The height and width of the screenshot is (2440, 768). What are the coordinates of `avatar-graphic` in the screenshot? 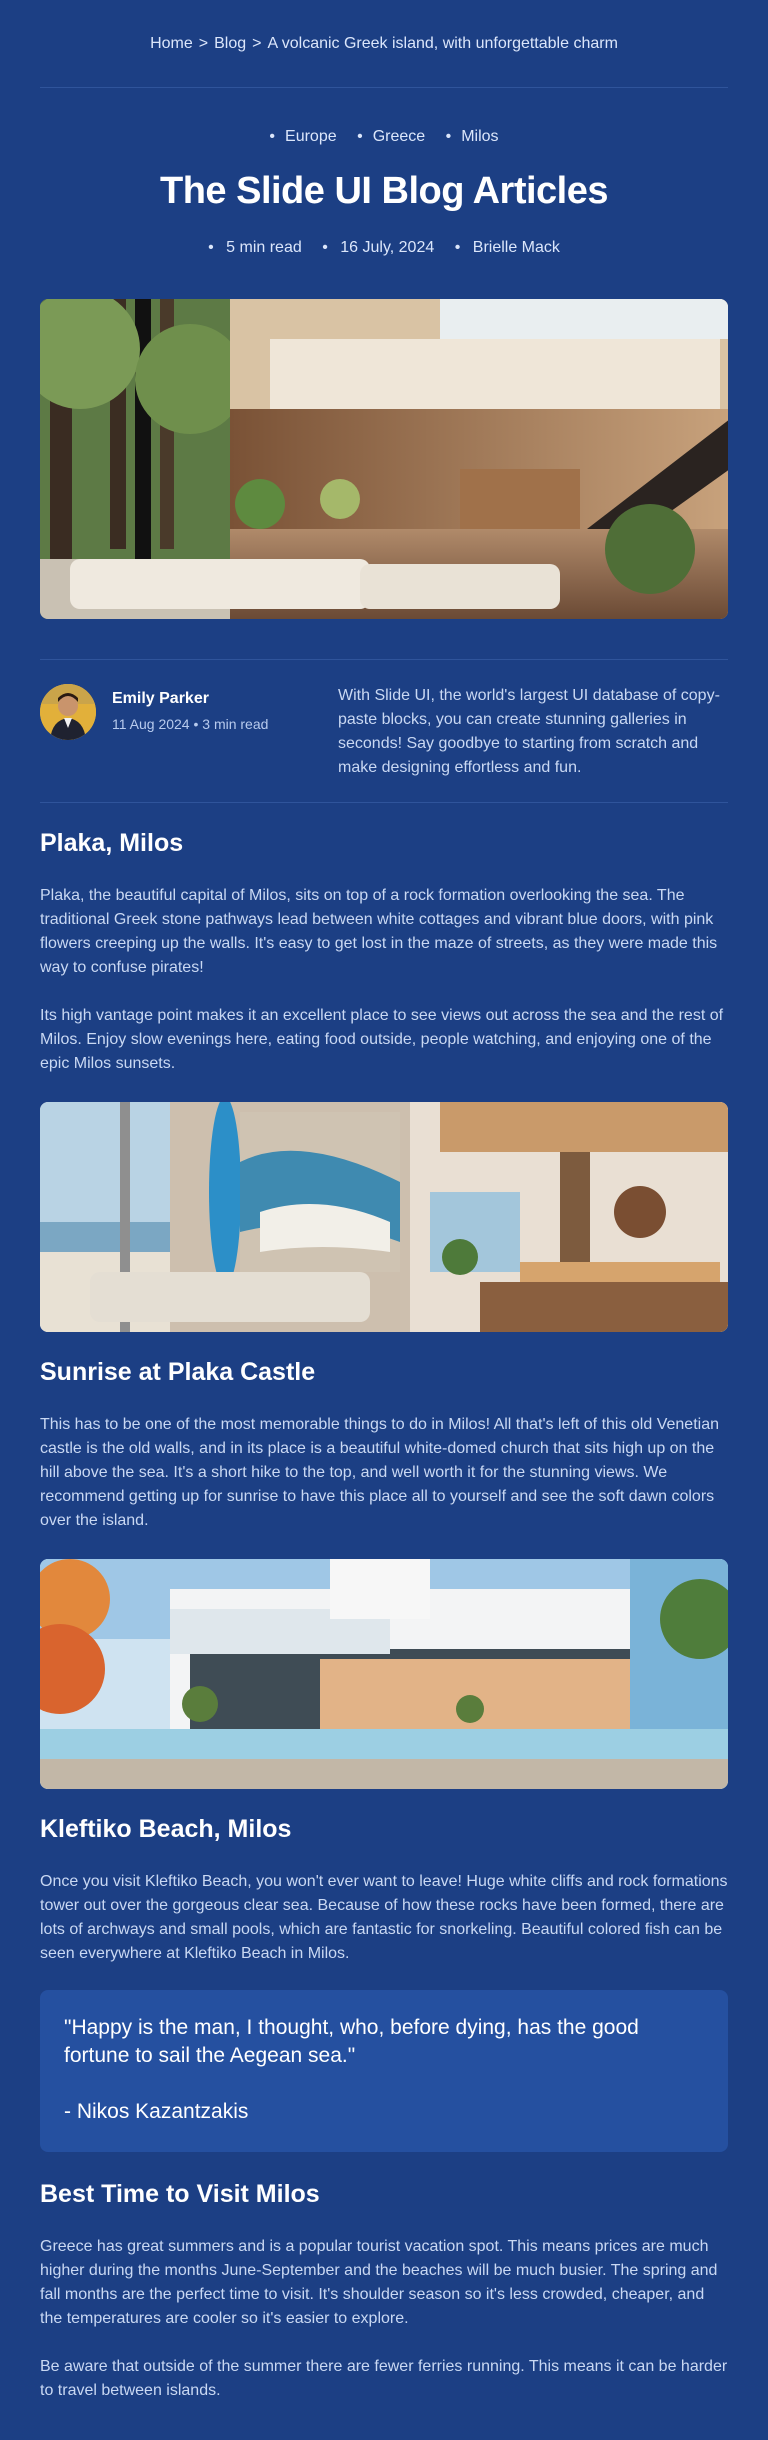 It's located at (68, 712).